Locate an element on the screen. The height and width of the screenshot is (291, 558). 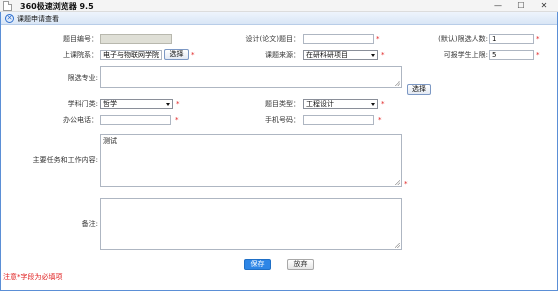
document-icon is located at coordinates (7, 6).